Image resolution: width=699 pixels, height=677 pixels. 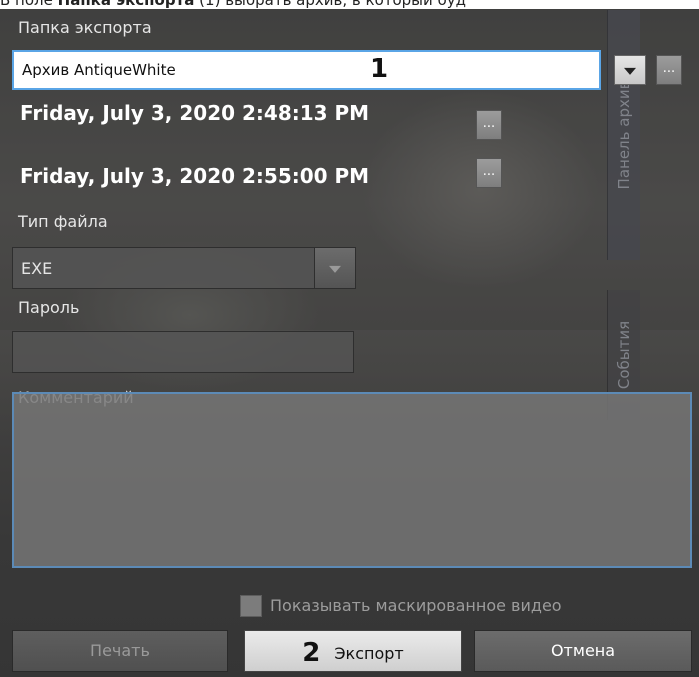 I want to click on start-time: Friday, July 3, 2020 2:48:13 PM, so click(x=195, y=113).